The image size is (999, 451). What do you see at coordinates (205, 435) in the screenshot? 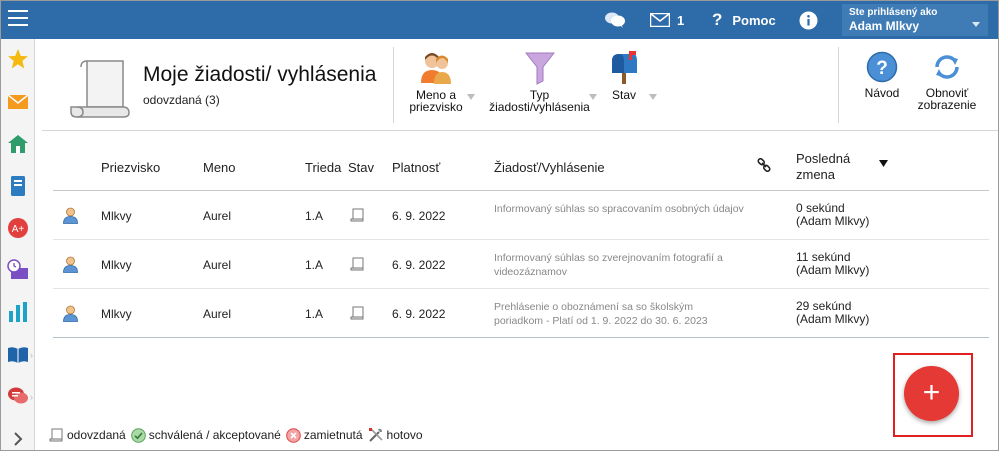
I see `legend-approved: schválená / akceptované` at bounding box center [205, 435].